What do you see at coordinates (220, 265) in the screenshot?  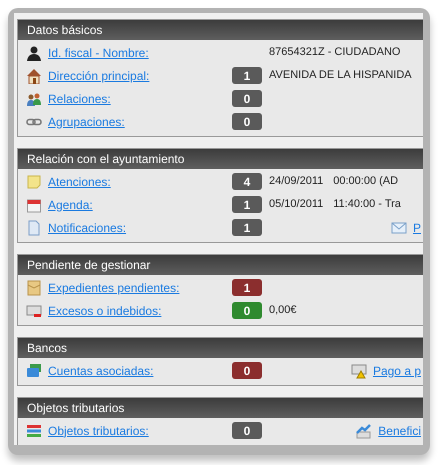 I see `section-header: Pendiente de gestionar` at bounding box center [220, 265].